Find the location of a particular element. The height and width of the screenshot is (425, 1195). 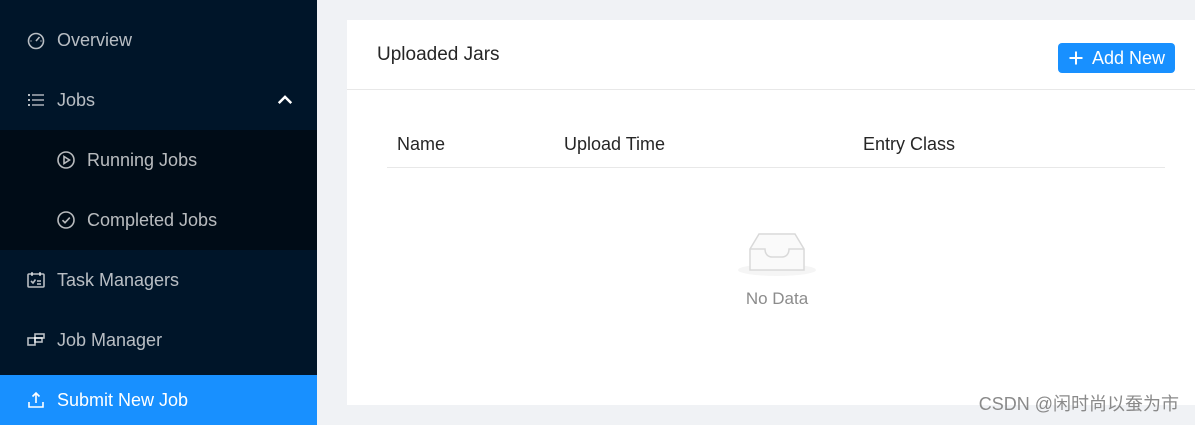

sidebar-item-label: Submit New Job is located at coordinates (123, 399).